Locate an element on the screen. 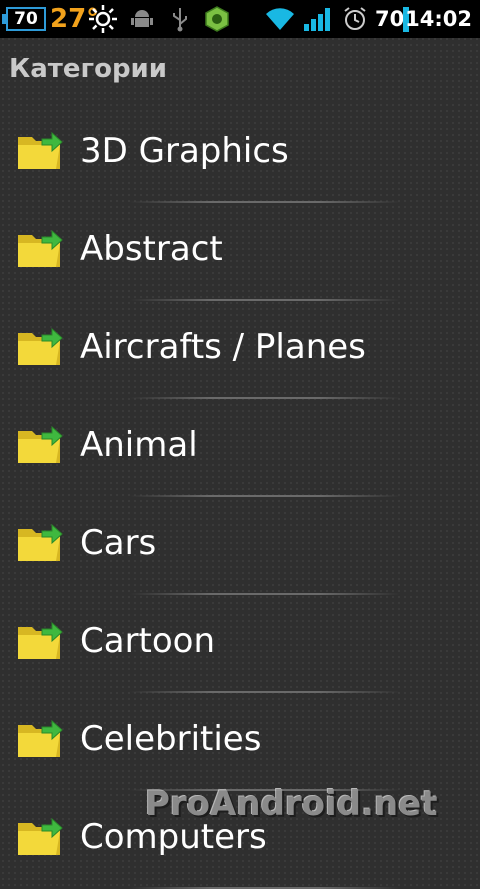  wifi-icon is located at coordinates (280, 19).